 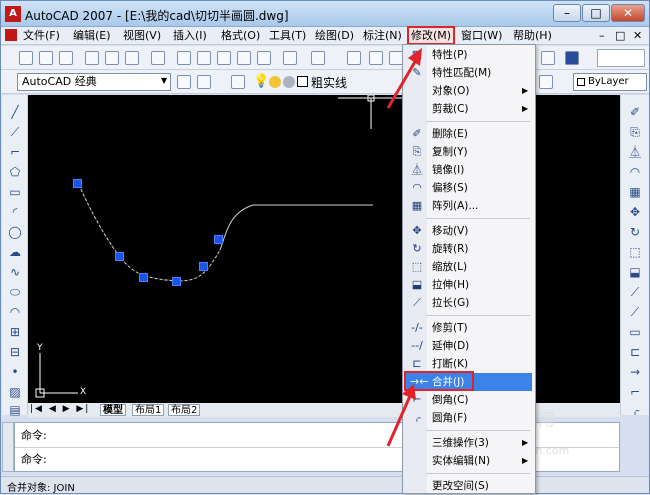 What do you see at coordinates (261, 81) in the screenshot?
I see `bulb-icon: 💡` at bounding box center [261, 81].